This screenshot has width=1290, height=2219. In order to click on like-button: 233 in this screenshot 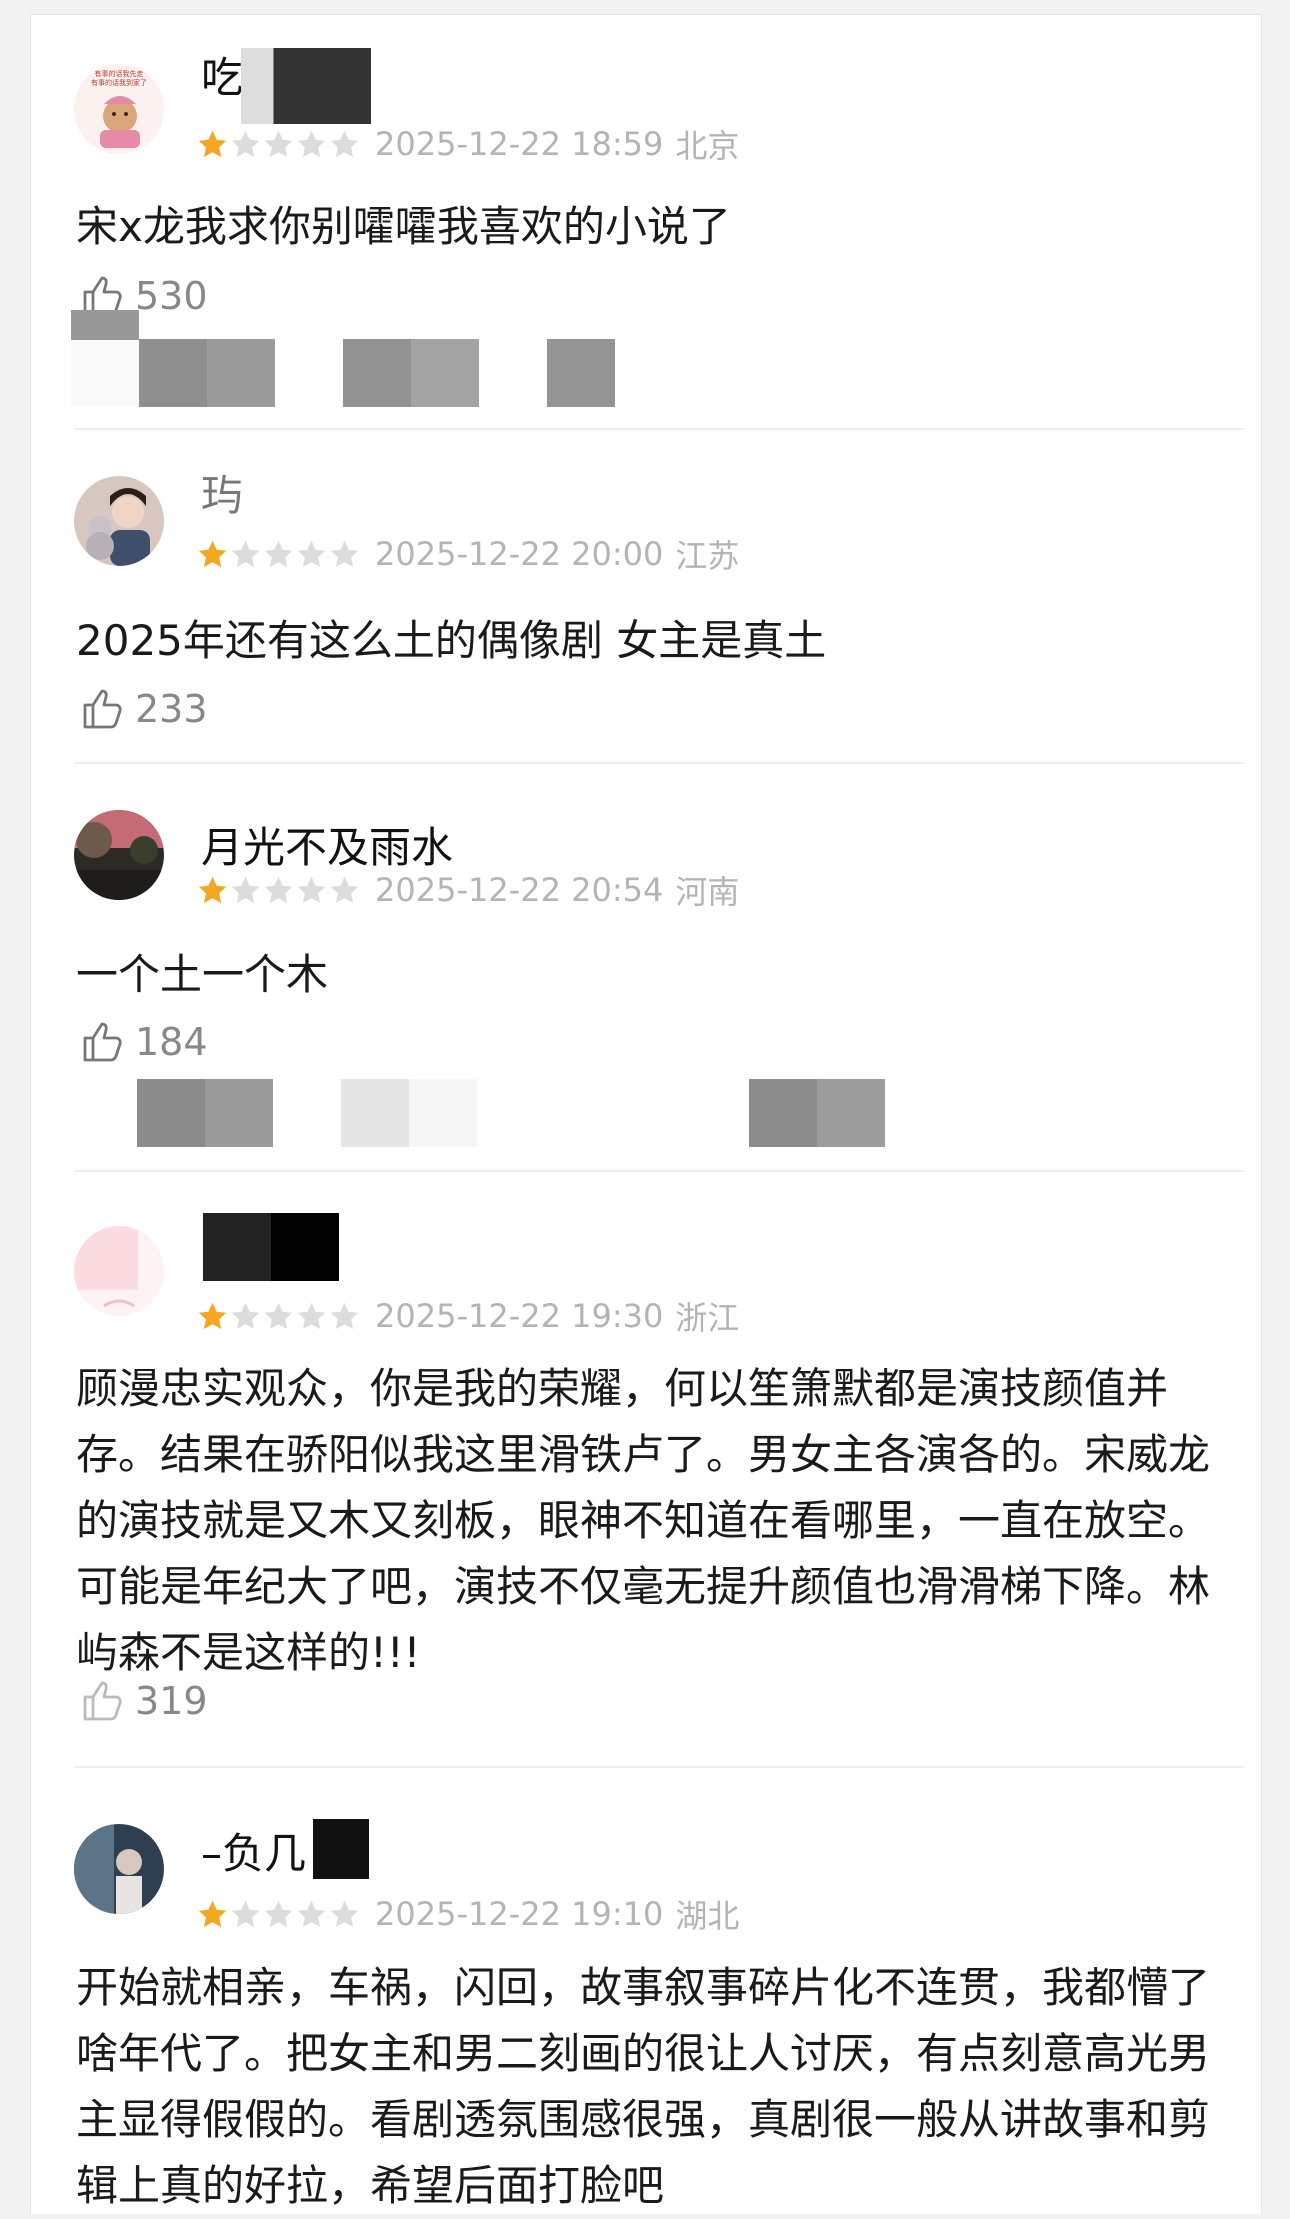, I will do `click(143, 709)`.